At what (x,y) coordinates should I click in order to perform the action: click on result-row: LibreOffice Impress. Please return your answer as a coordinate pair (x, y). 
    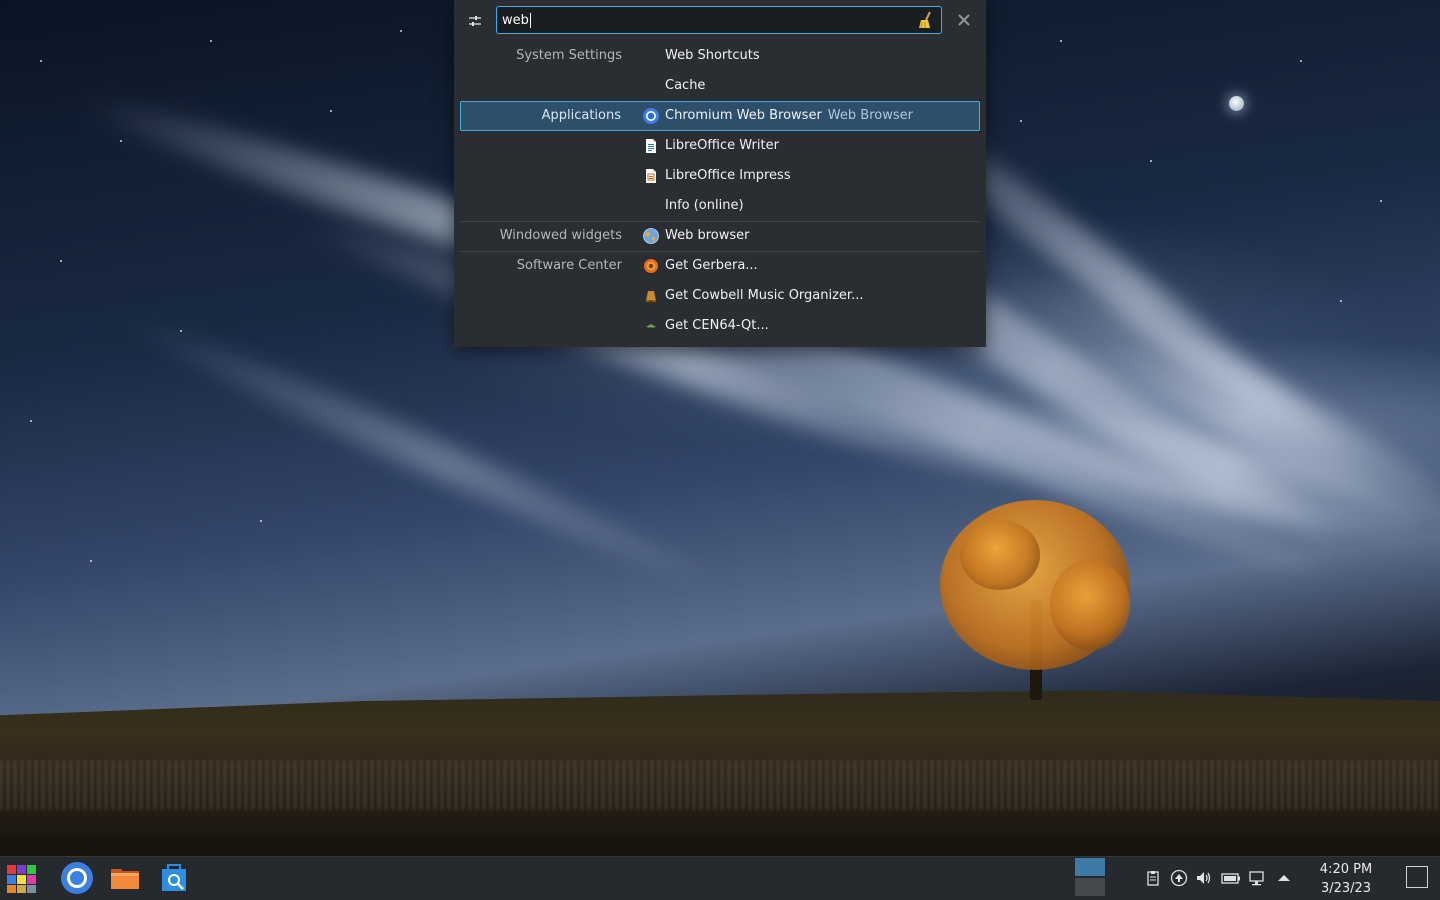
    Looking at the image, I should click on (720, 176).